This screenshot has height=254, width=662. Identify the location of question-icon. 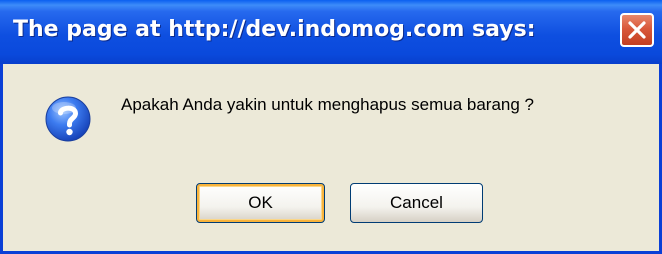
(68, 119).